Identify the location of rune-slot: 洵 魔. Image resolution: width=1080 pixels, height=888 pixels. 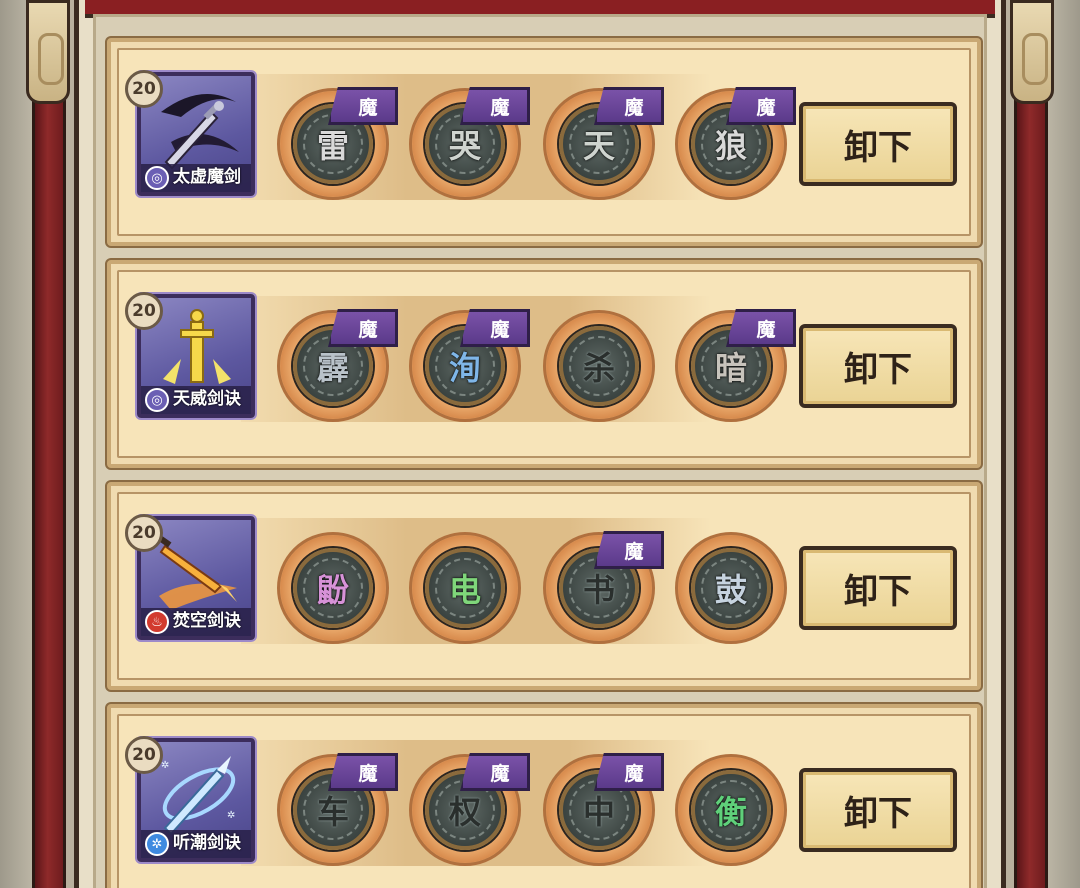
(469, 365).